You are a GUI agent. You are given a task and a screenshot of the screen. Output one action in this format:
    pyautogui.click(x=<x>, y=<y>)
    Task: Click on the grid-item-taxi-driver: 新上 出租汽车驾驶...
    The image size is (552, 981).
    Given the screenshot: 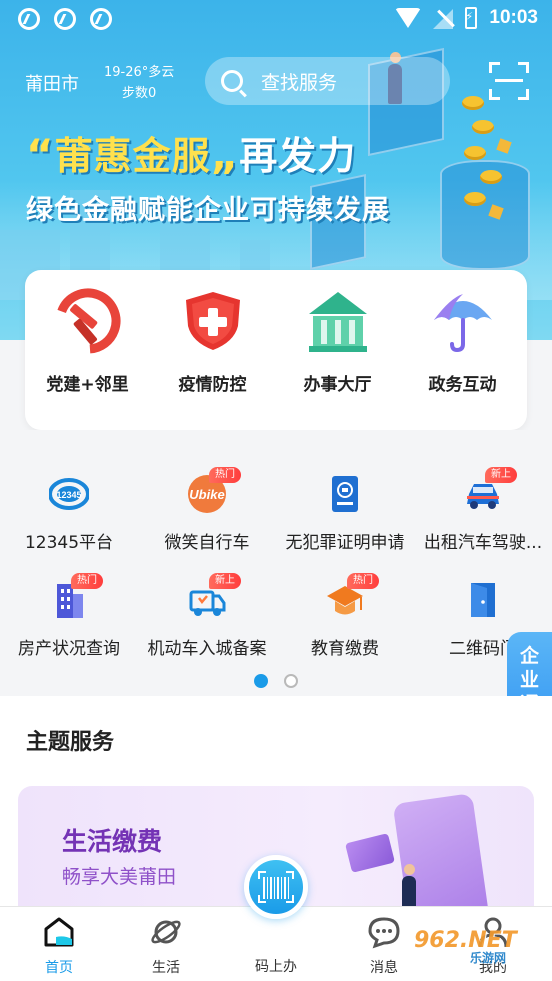 What is the action you would take?
    pyautogui.click(x=483, y=510)
    